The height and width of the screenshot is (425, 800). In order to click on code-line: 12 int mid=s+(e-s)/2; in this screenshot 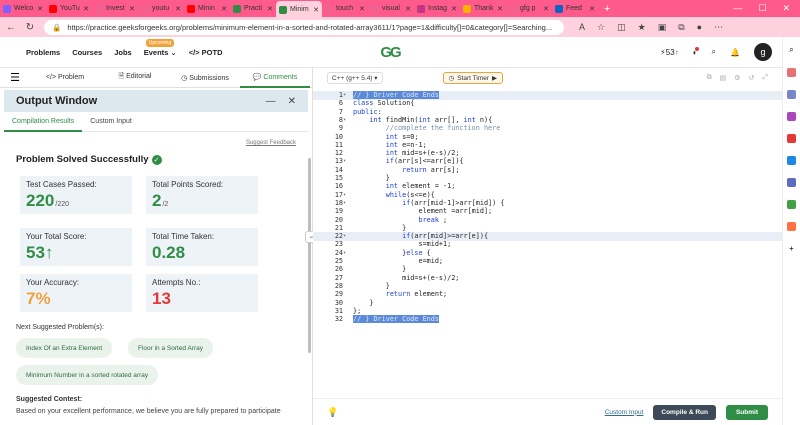, I will do `click(547, 153)`.